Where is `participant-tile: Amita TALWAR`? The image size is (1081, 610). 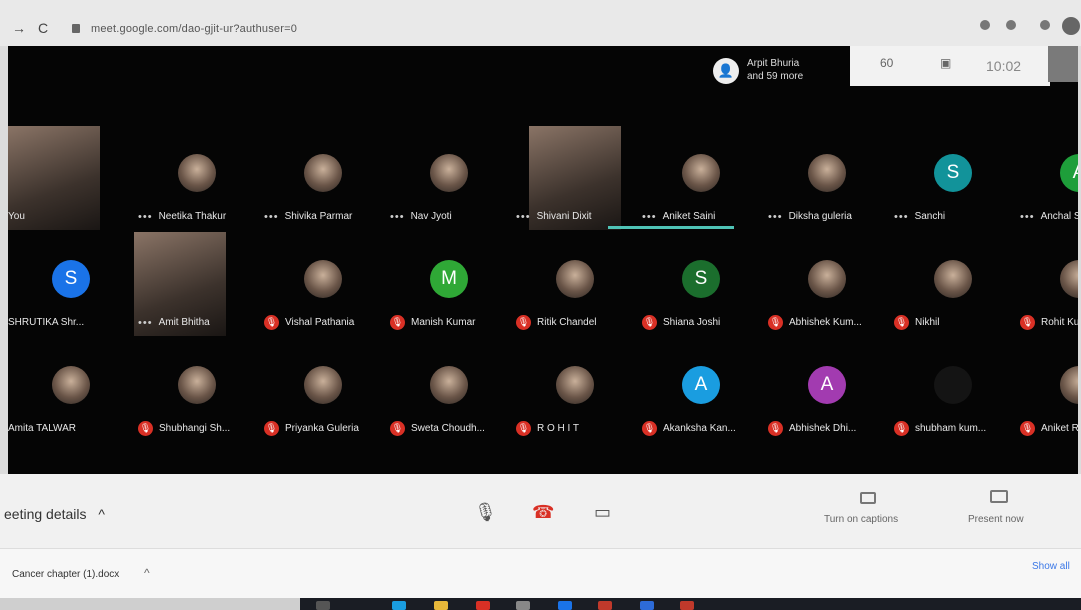
participant-tile: Amita TALWAR is located at coordinates (71, 390).